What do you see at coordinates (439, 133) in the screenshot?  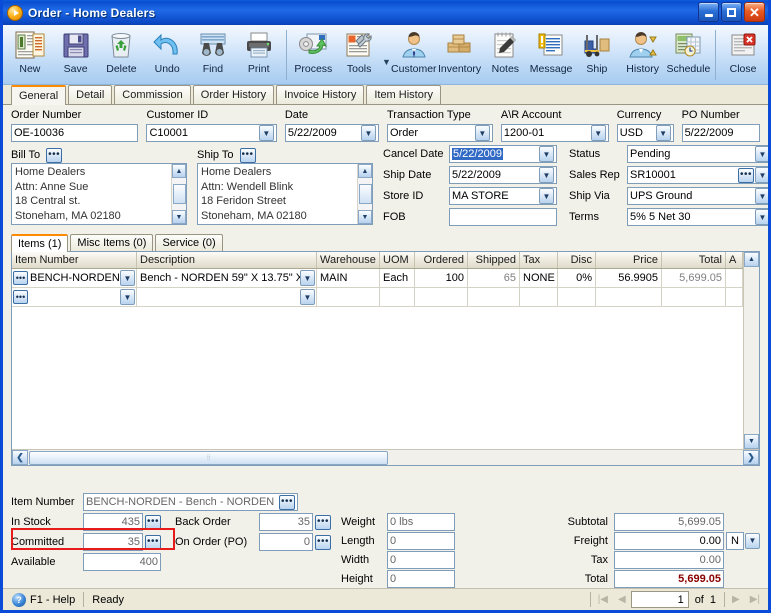 I see `transaction-type-combo: Order ▼` at bounding box center [439, 133].